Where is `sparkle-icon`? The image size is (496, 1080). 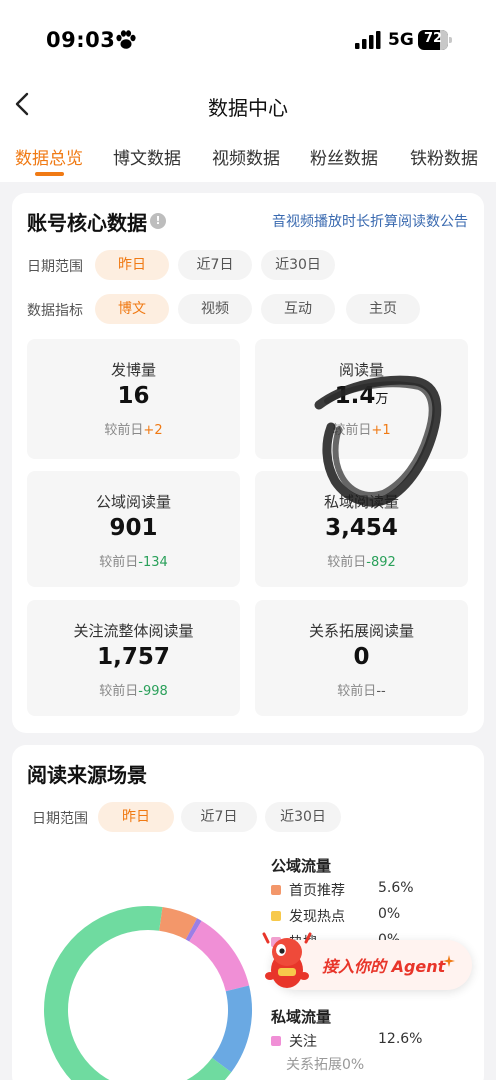
sparkle-icon is located at coordinates (449, 961).